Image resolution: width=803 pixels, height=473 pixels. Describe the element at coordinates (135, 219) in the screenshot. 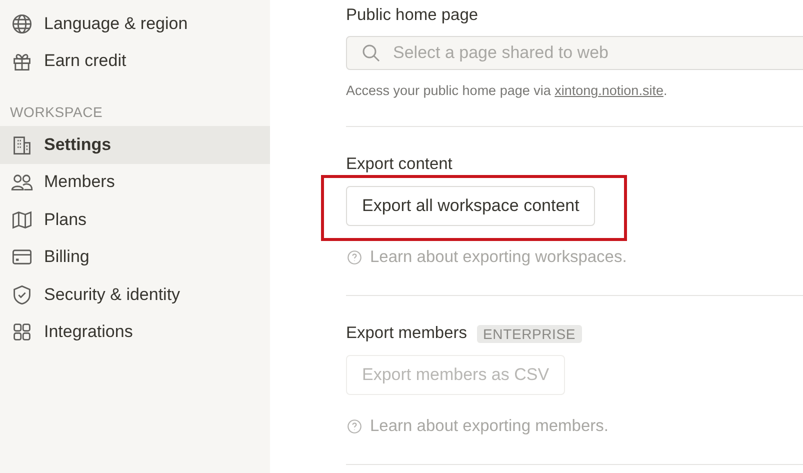

I see `sidebar-item: Plans` at that location.